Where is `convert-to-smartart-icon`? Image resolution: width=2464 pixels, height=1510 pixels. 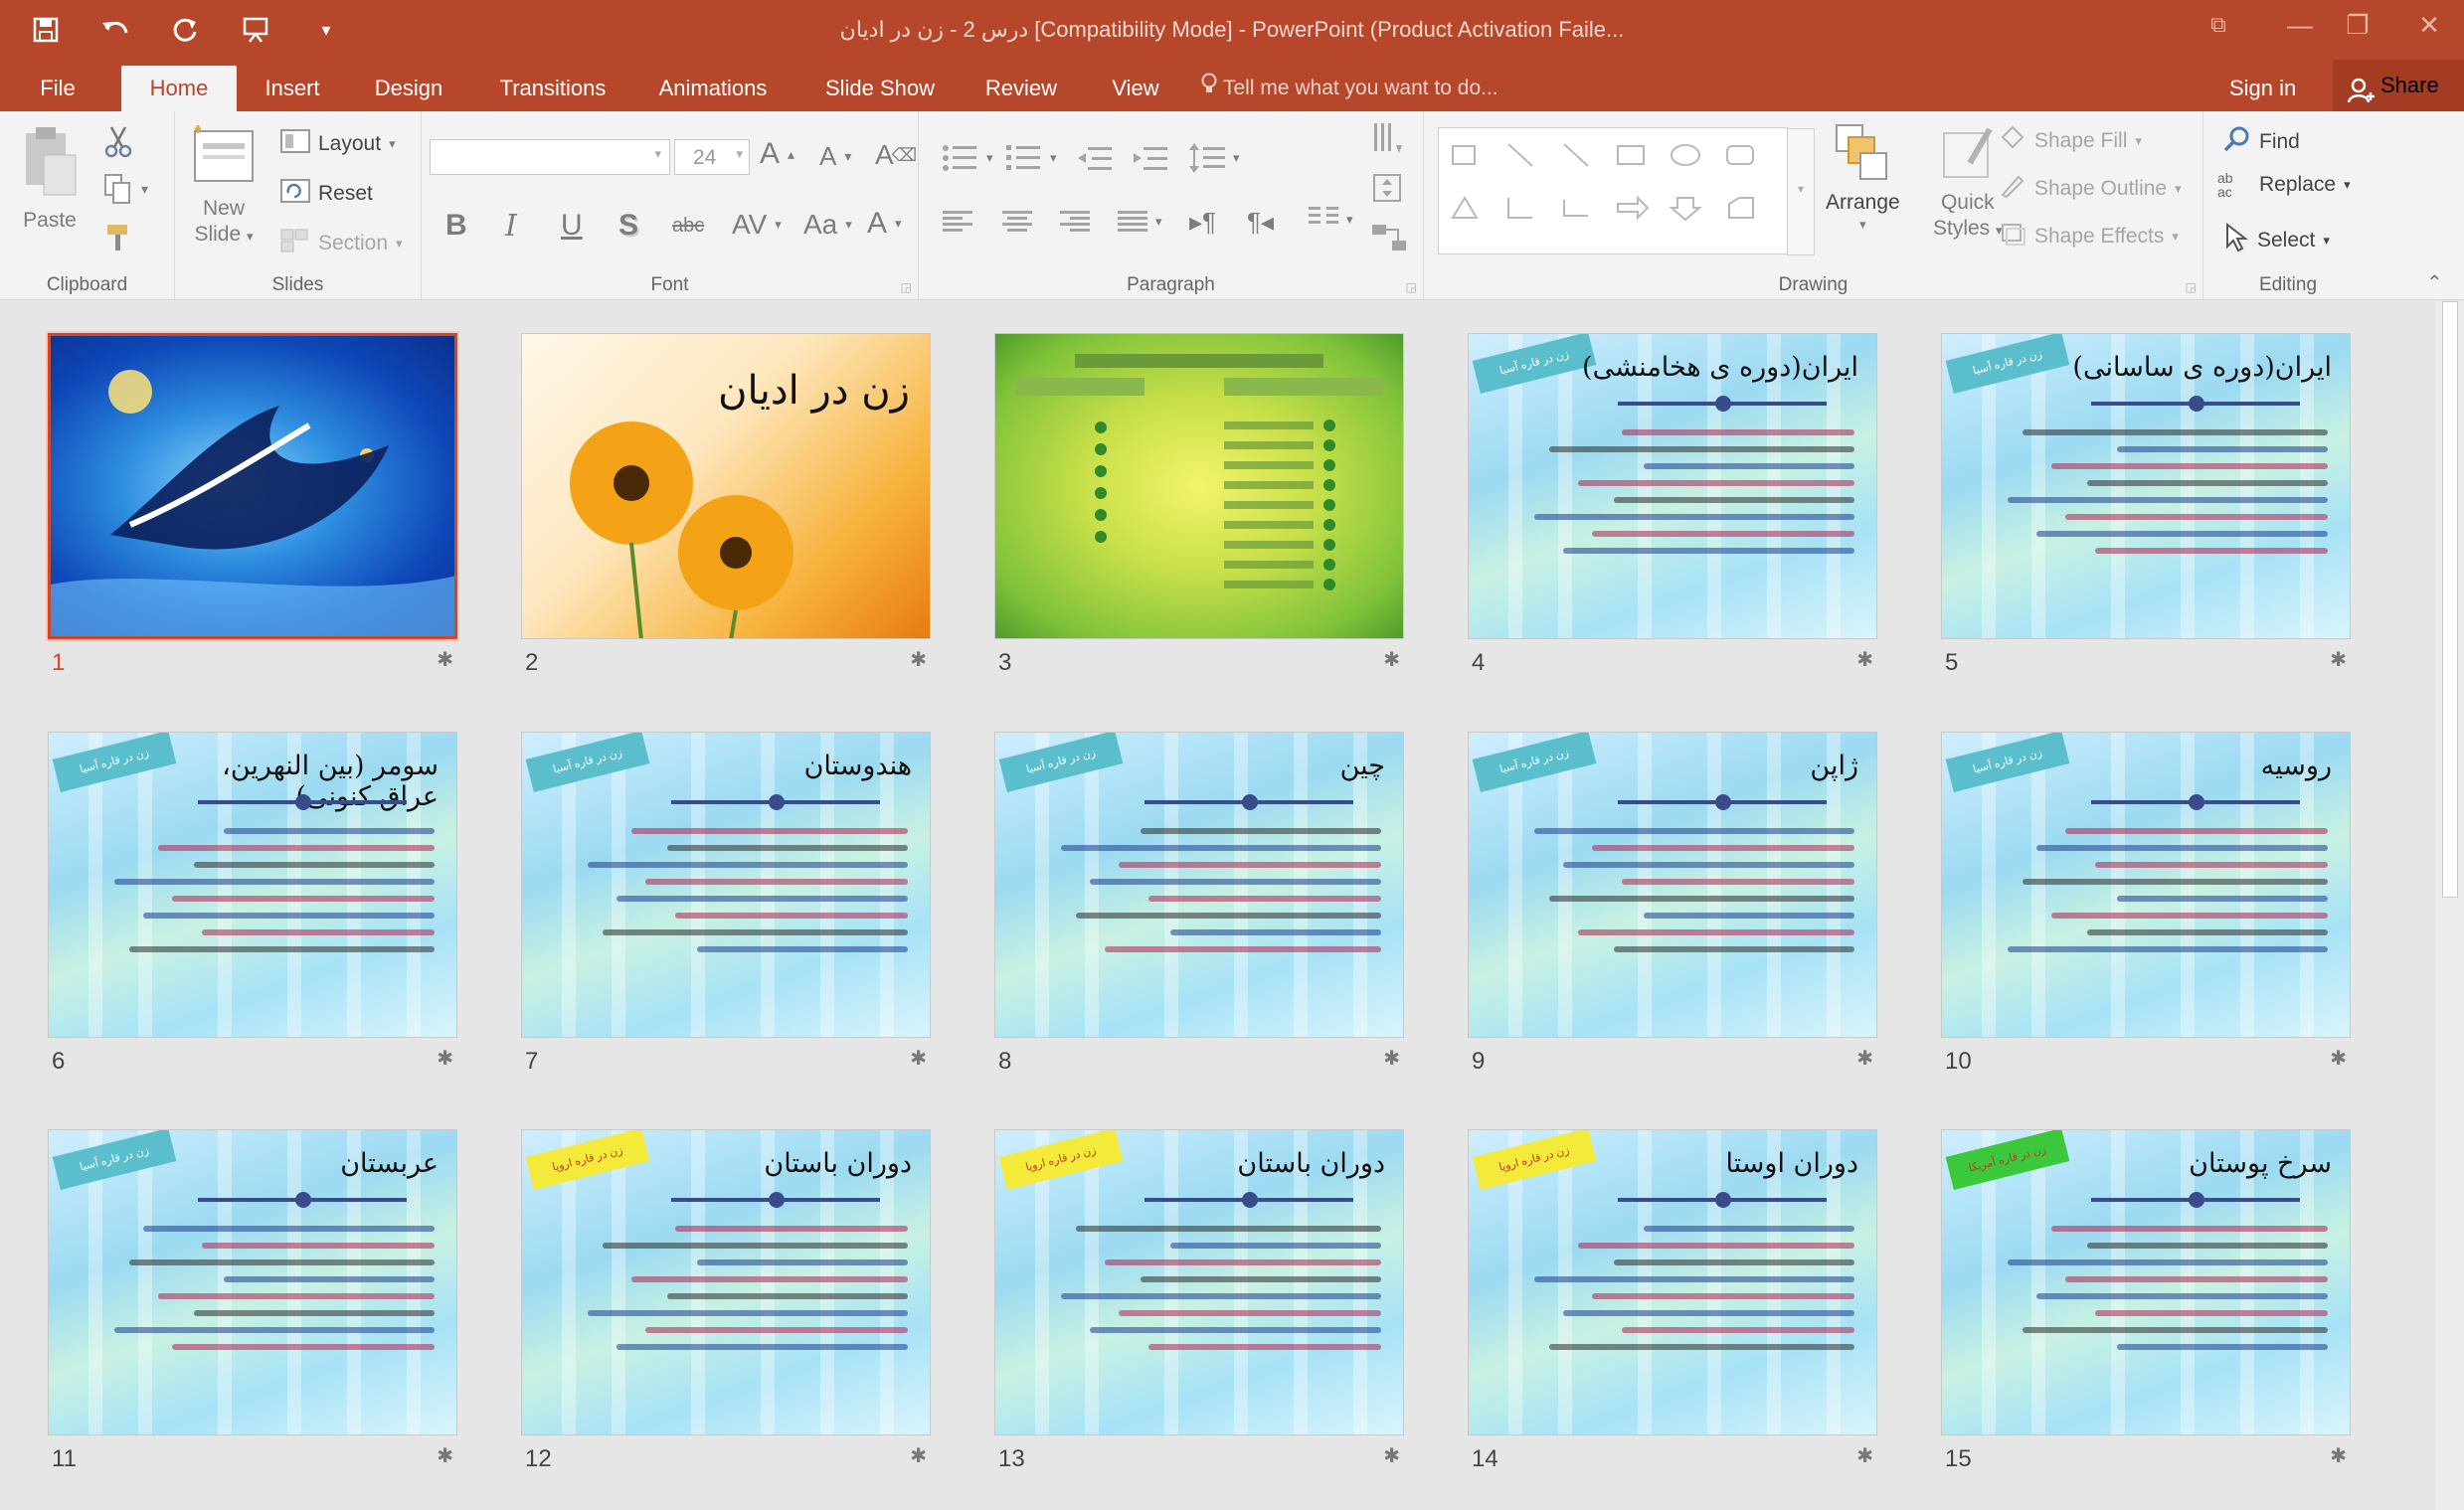
convert-to-smartart-icon is located at coordinates (1389, 237).